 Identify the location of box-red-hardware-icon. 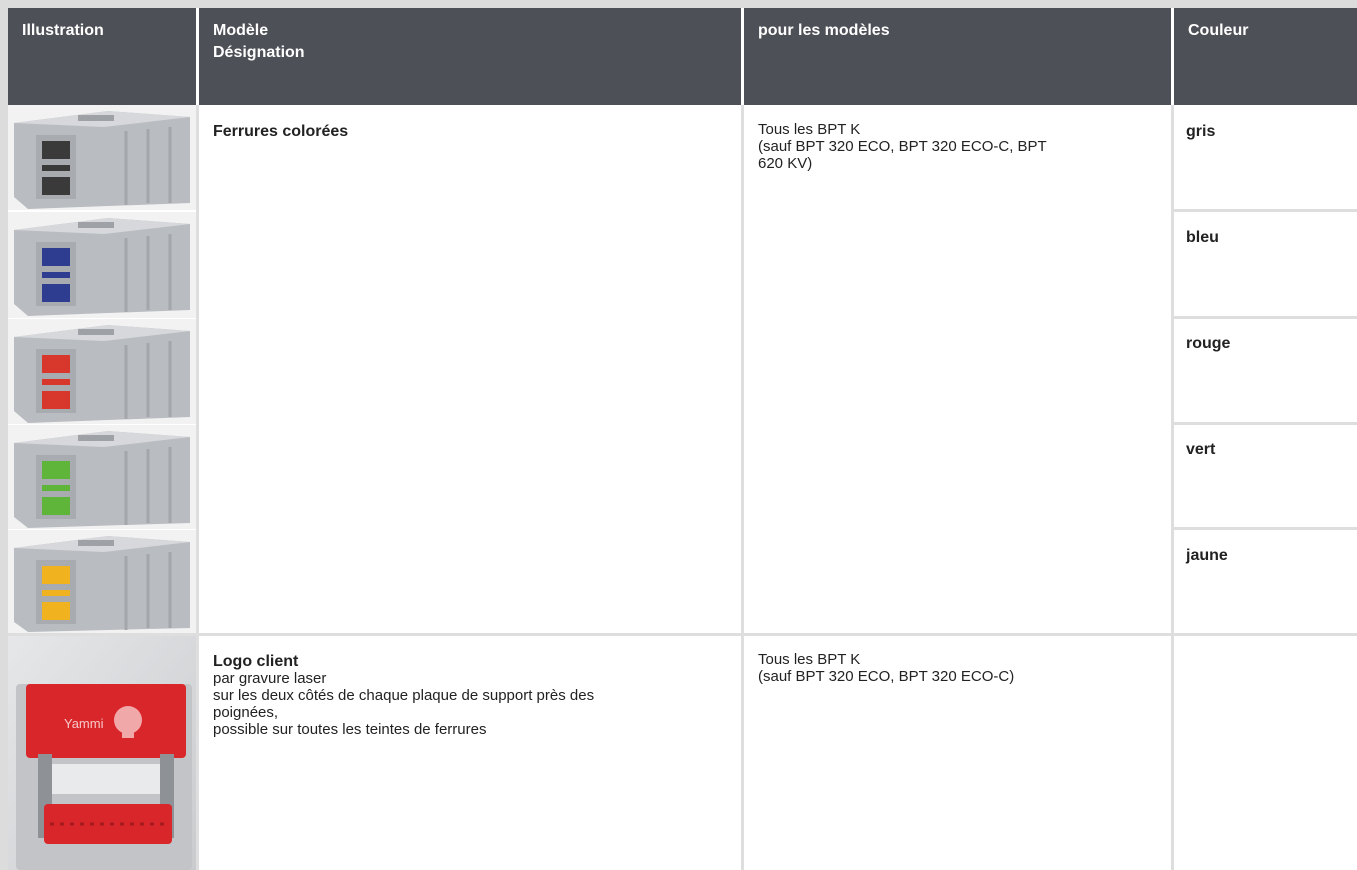
(102, 371).